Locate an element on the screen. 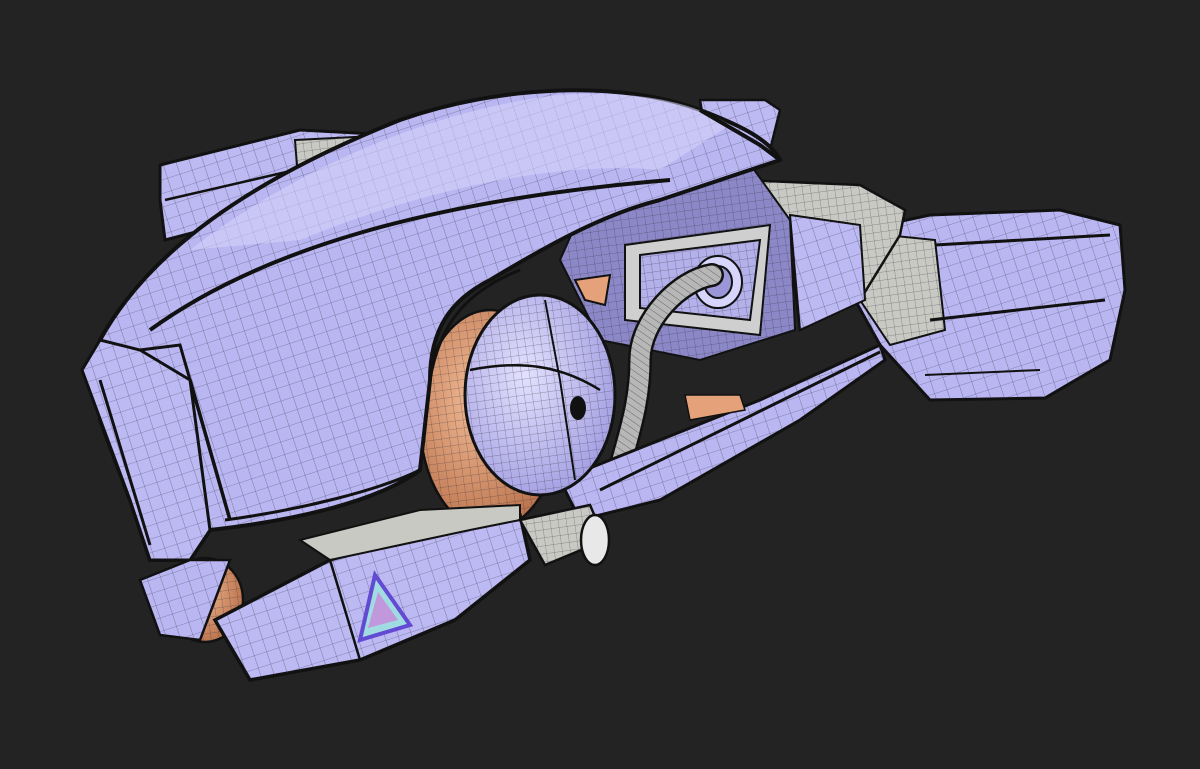  lower-front-panel is located at coordinates (372, 592).